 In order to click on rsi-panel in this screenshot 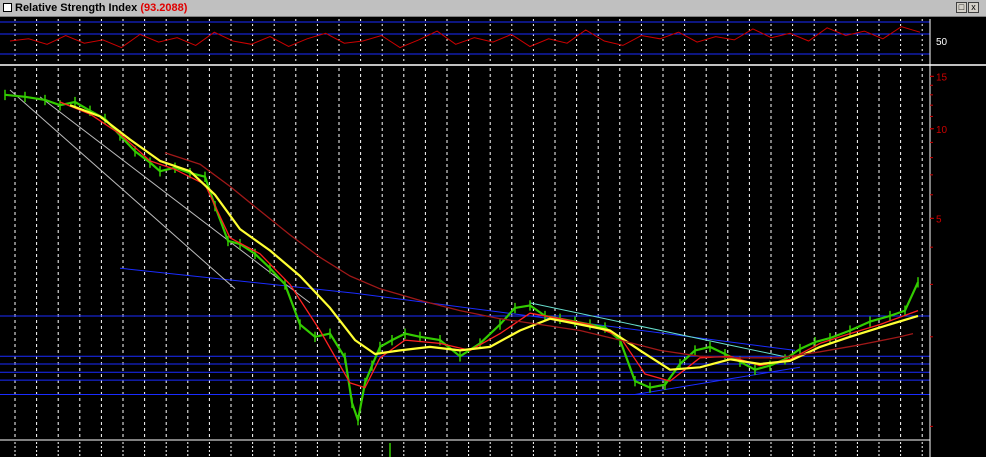, I will do `click(465, 38)`.